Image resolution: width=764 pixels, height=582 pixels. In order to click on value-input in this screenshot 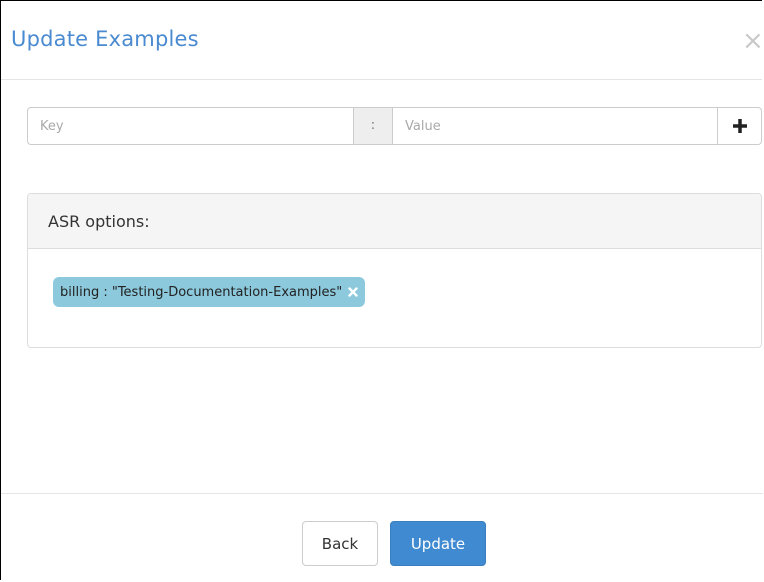, I will do `click(555, 126)`.